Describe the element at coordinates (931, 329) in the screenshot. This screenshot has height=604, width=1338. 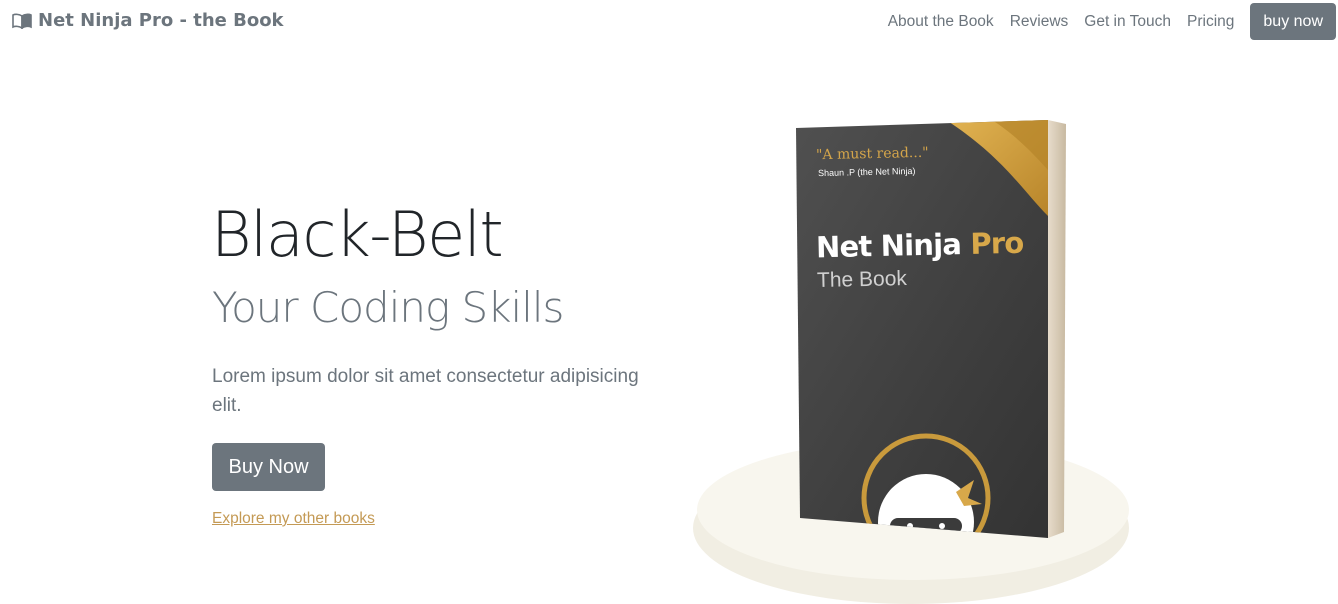
I see `book-cover-image` at that location.